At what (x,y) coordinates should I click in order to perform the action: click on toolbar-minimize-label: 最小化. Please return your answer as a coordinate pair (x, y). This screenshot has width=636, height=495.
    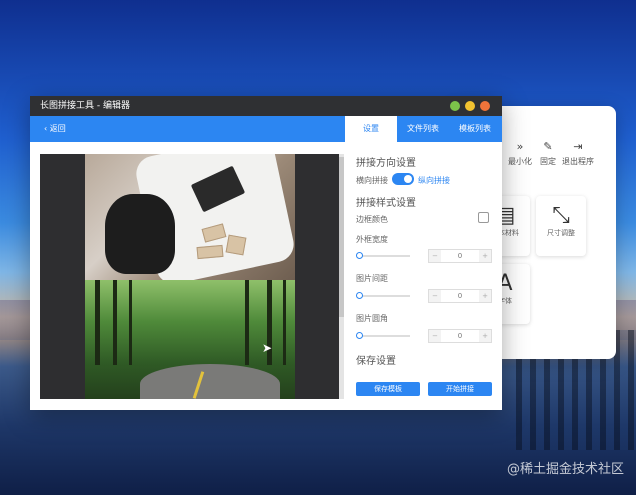
    Looking at the image, I should click on (520, 161).